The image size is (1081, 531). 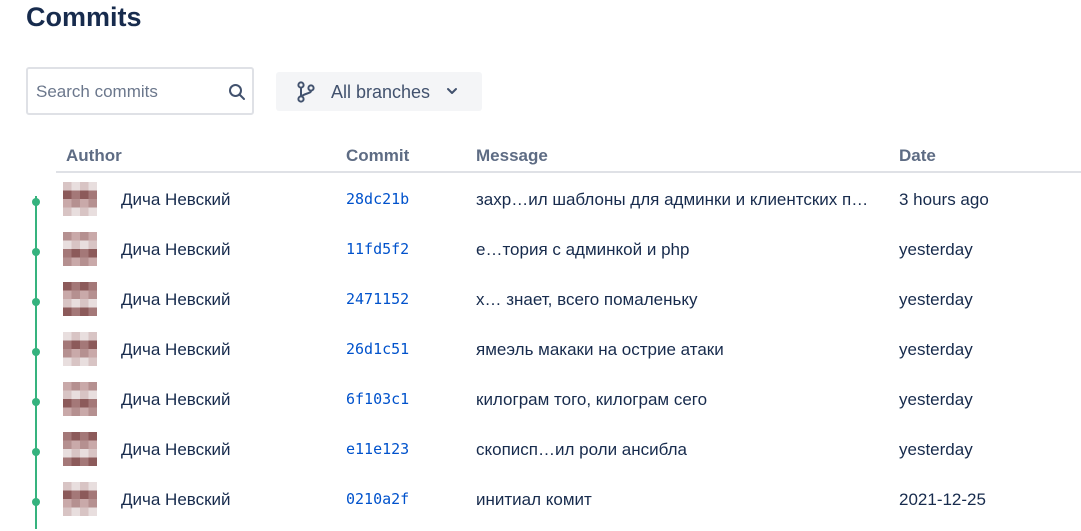 I want to click on commit-message: х… знает, всего помаленьку, so click(x=587, y=299).